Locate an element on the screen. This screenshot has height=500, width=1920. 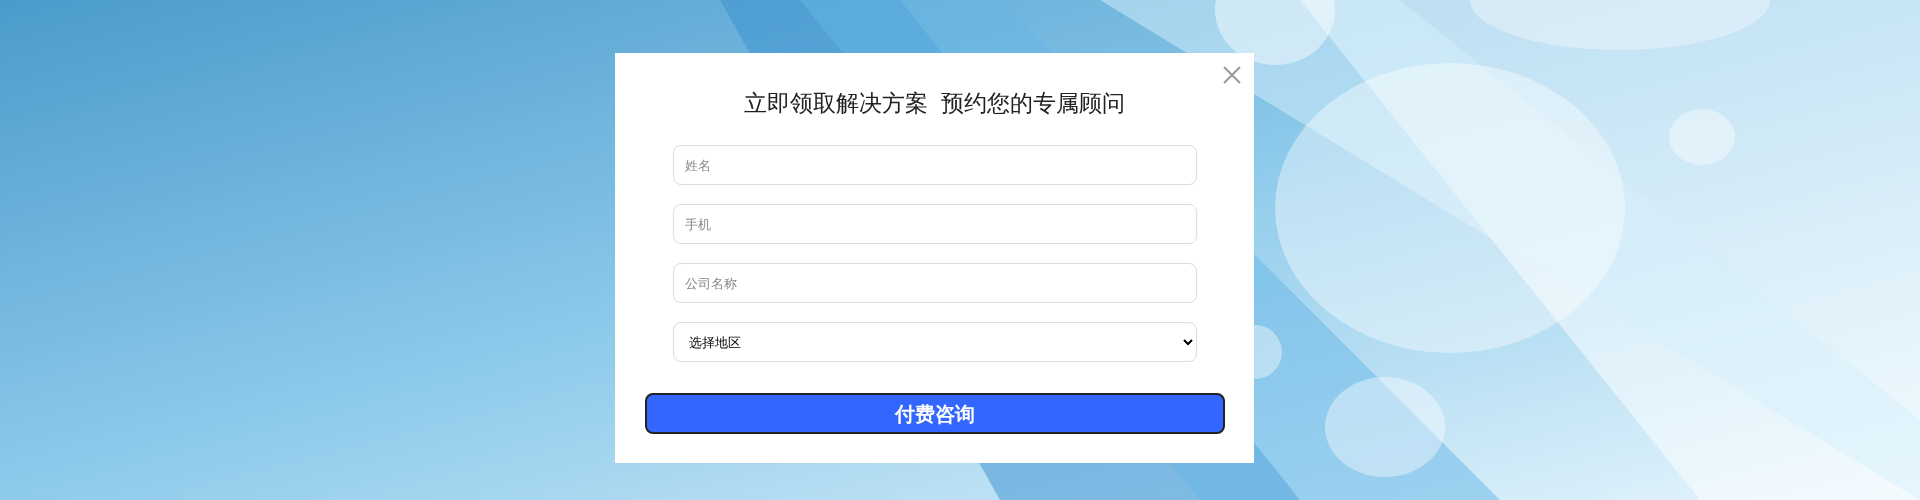
input-field: 姓名 is located at coordinates (934, 165).